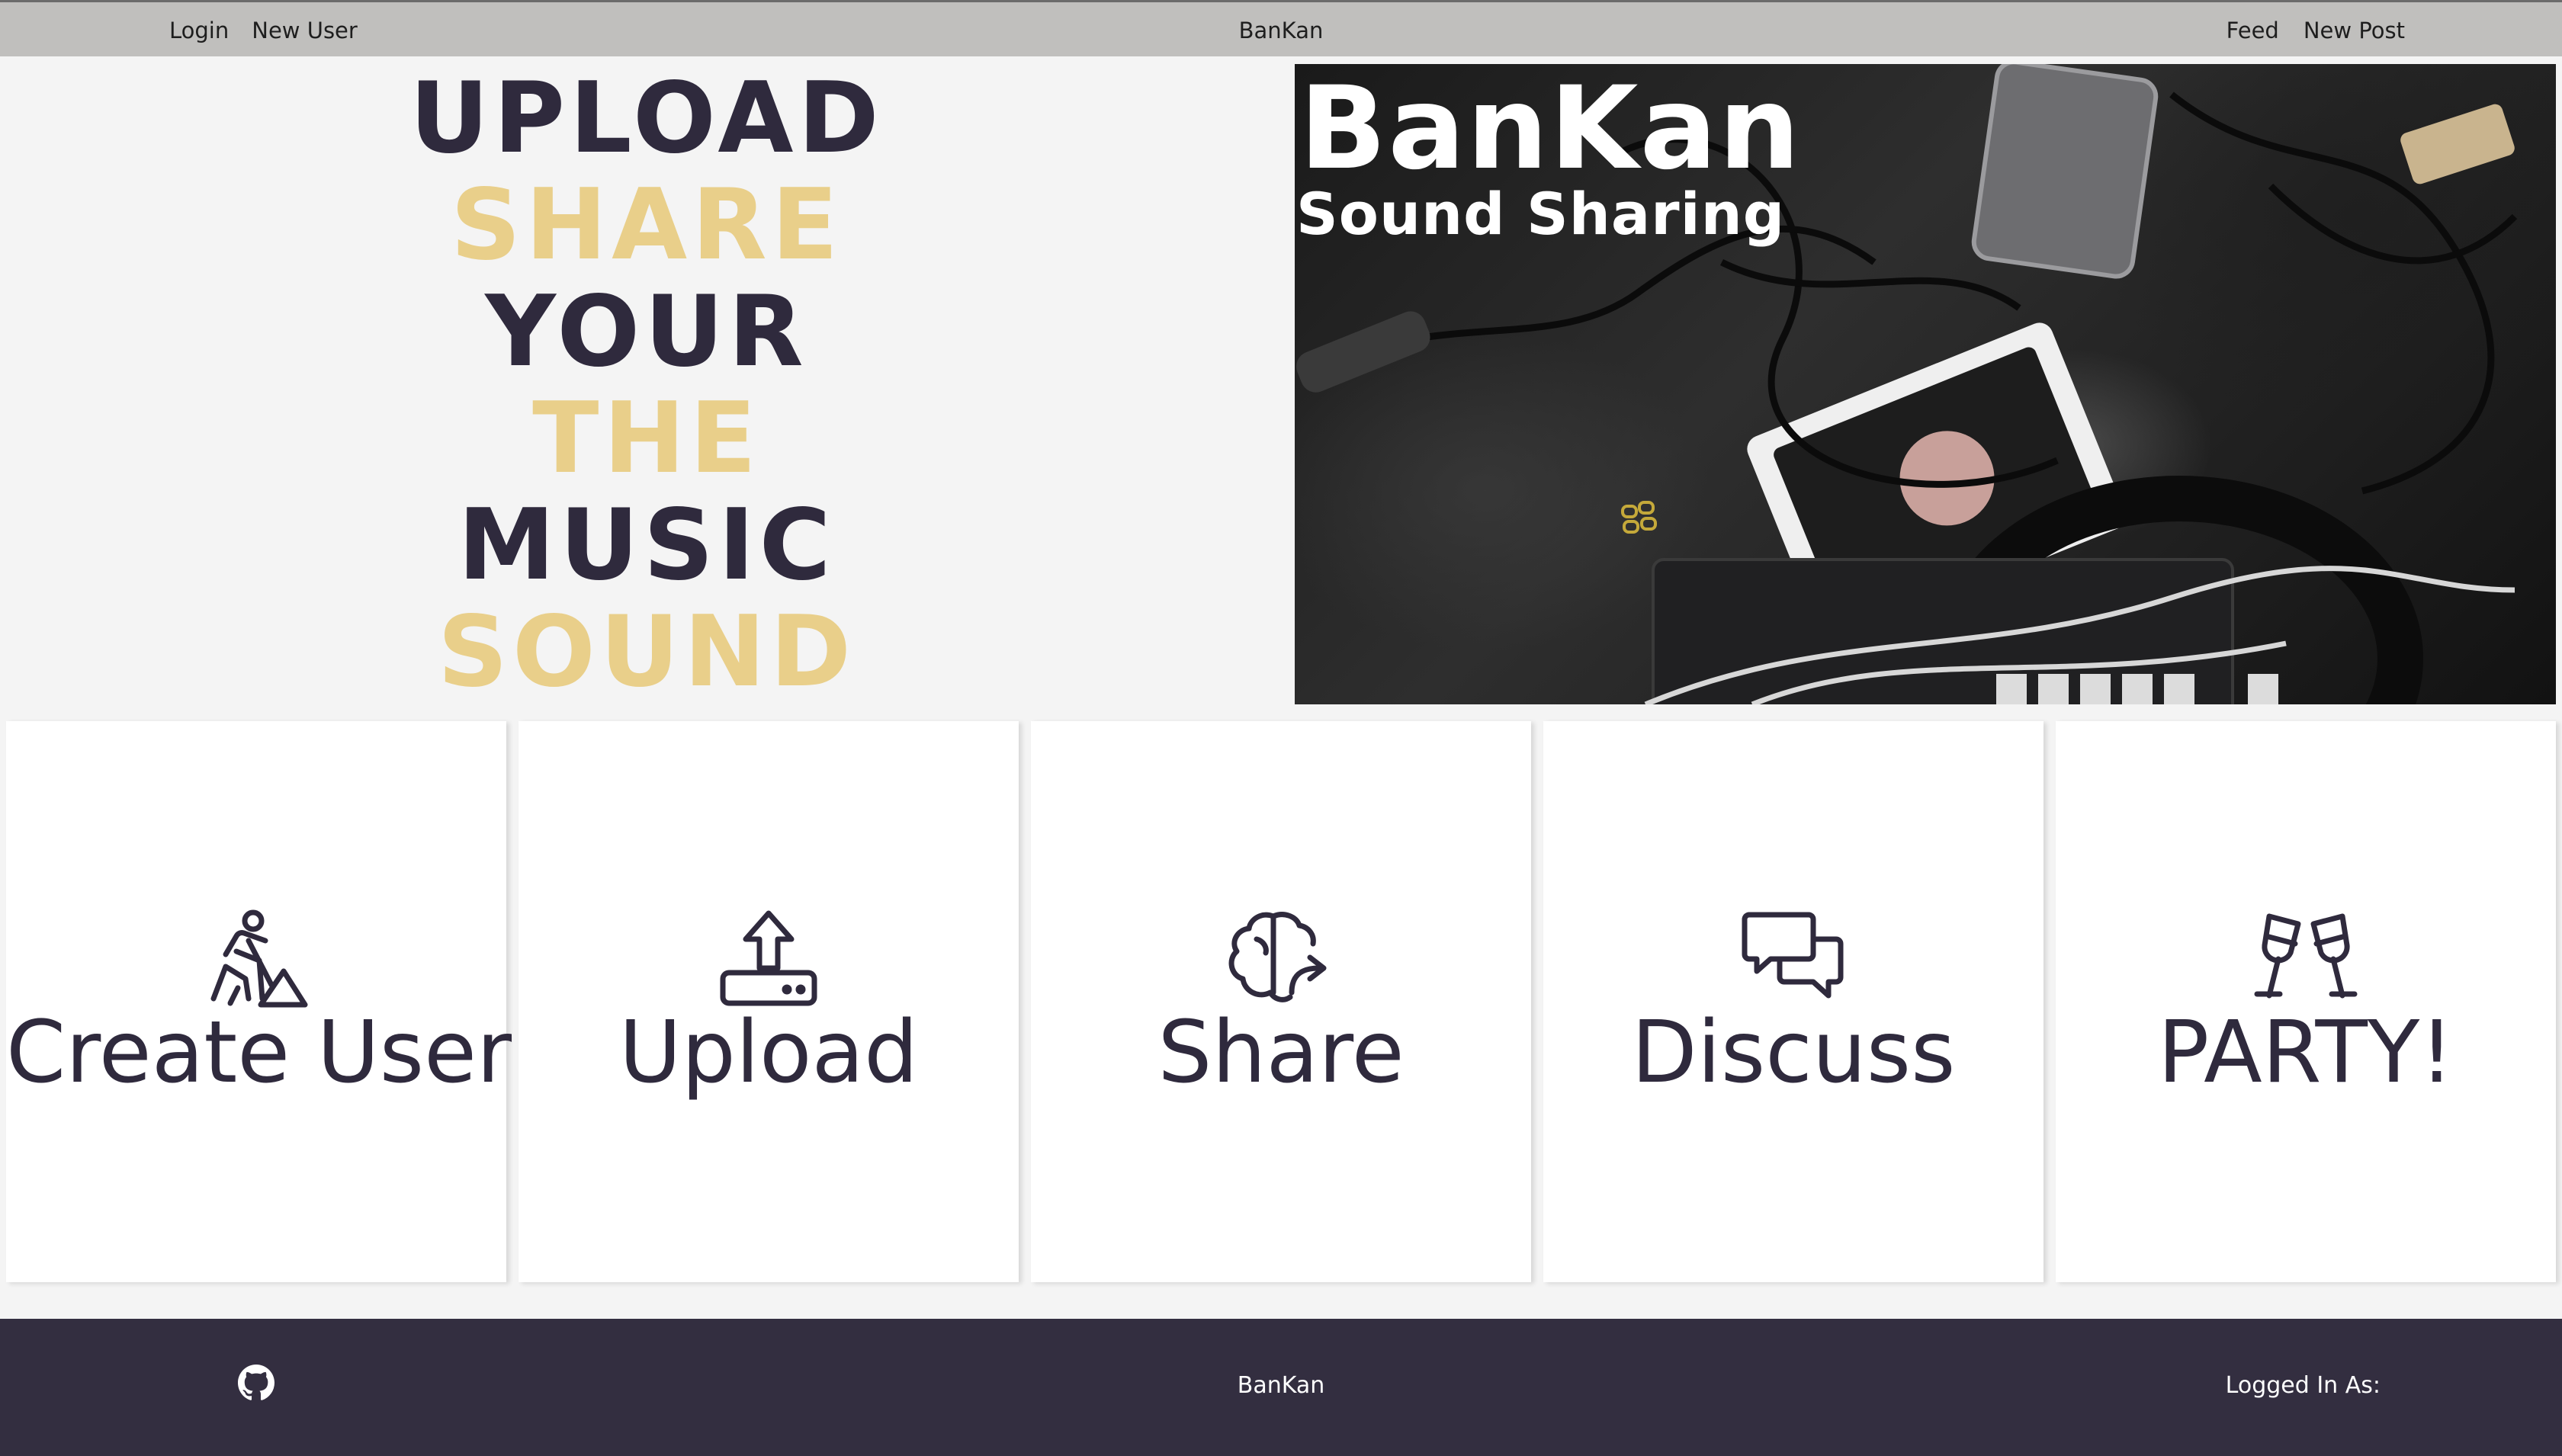  What do you see at coordinates (647, 545) in the screenshot?
I see `hero-word-music: MUSIC` at bounding box center [647, 545].